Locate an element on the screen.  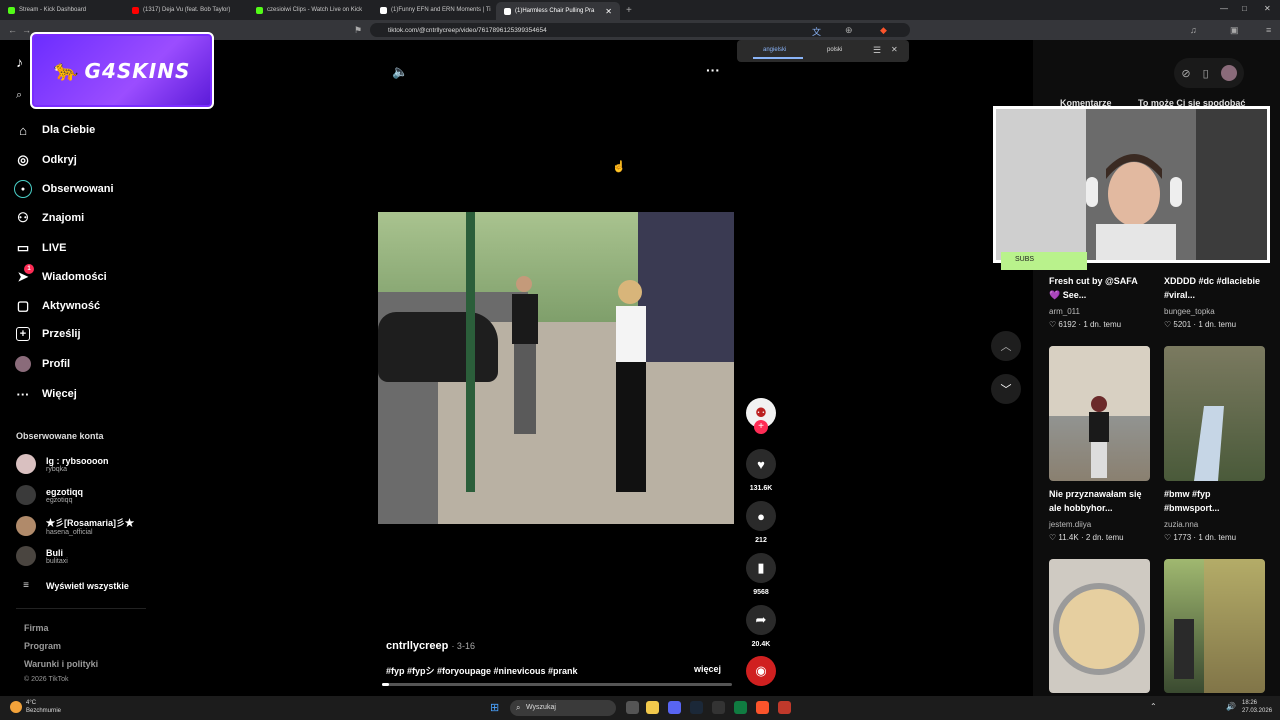
card-user: zuzia.nna is located at coordinates (1181, 524).